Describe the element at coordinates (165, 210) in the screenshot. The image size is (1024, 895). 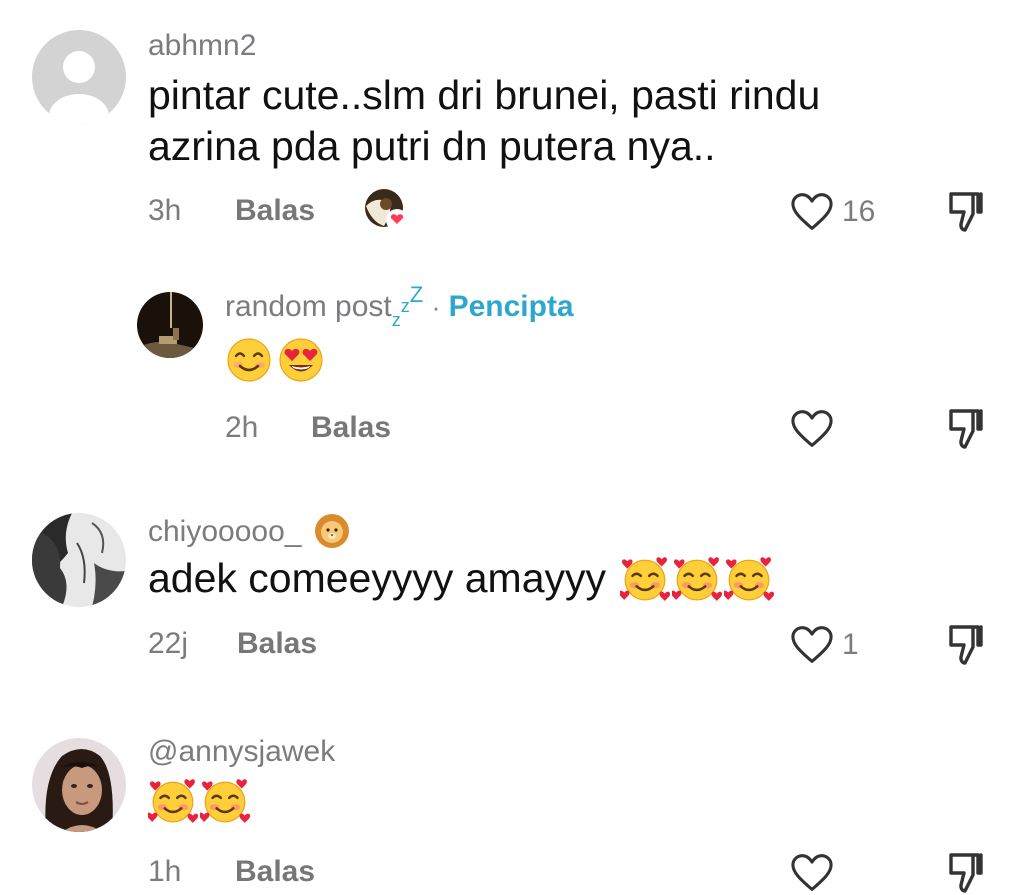
I see `comment-timestamp: 3h` at that location.